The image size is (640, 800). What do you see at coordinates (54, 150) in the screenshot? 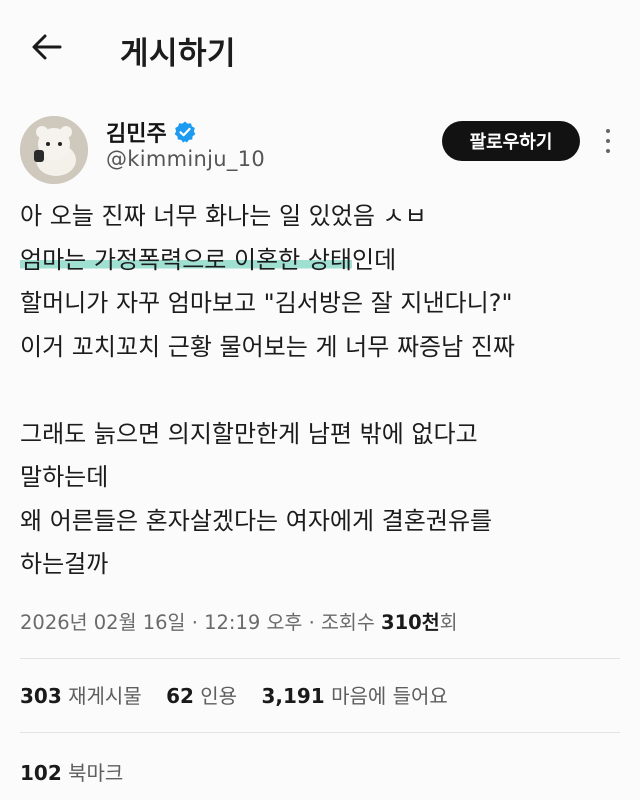
I see `avatar` at bounding box center [54, 150].